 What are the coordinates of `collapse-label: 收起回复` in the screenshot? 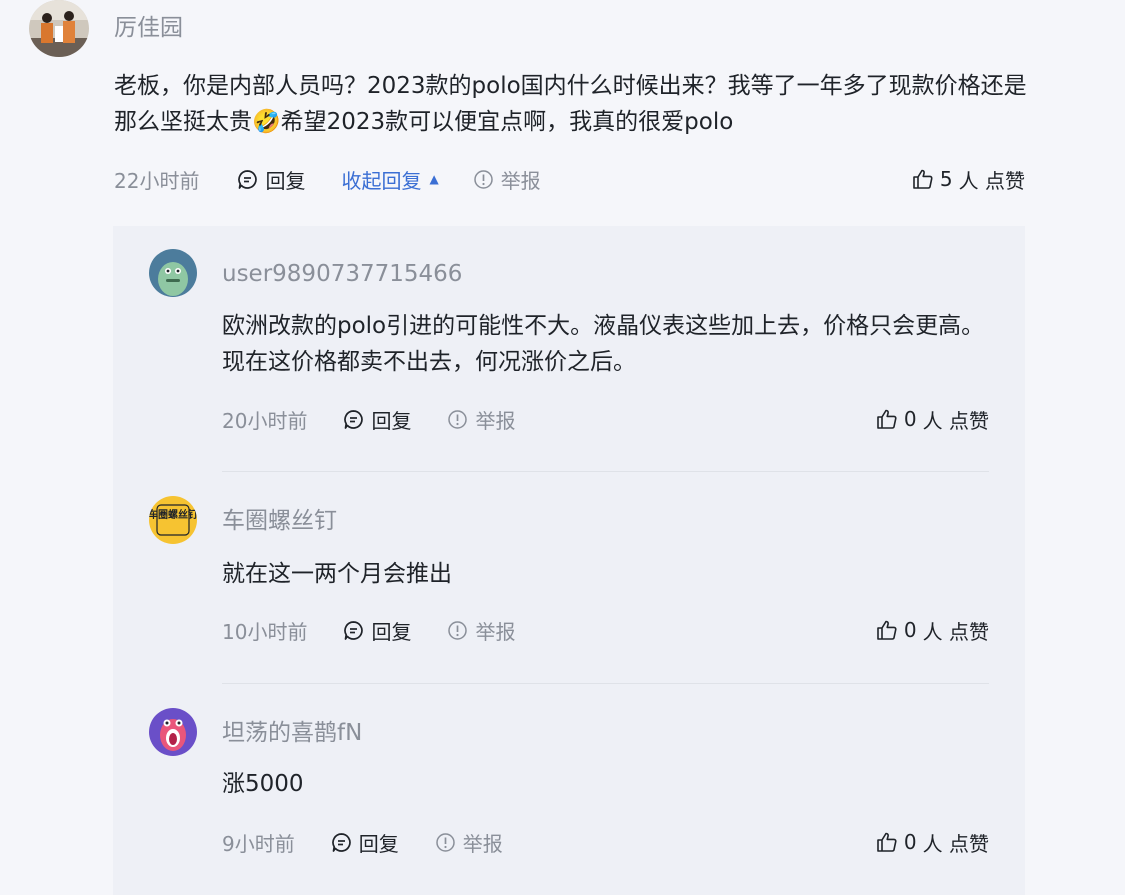 It's located at (381, 180).